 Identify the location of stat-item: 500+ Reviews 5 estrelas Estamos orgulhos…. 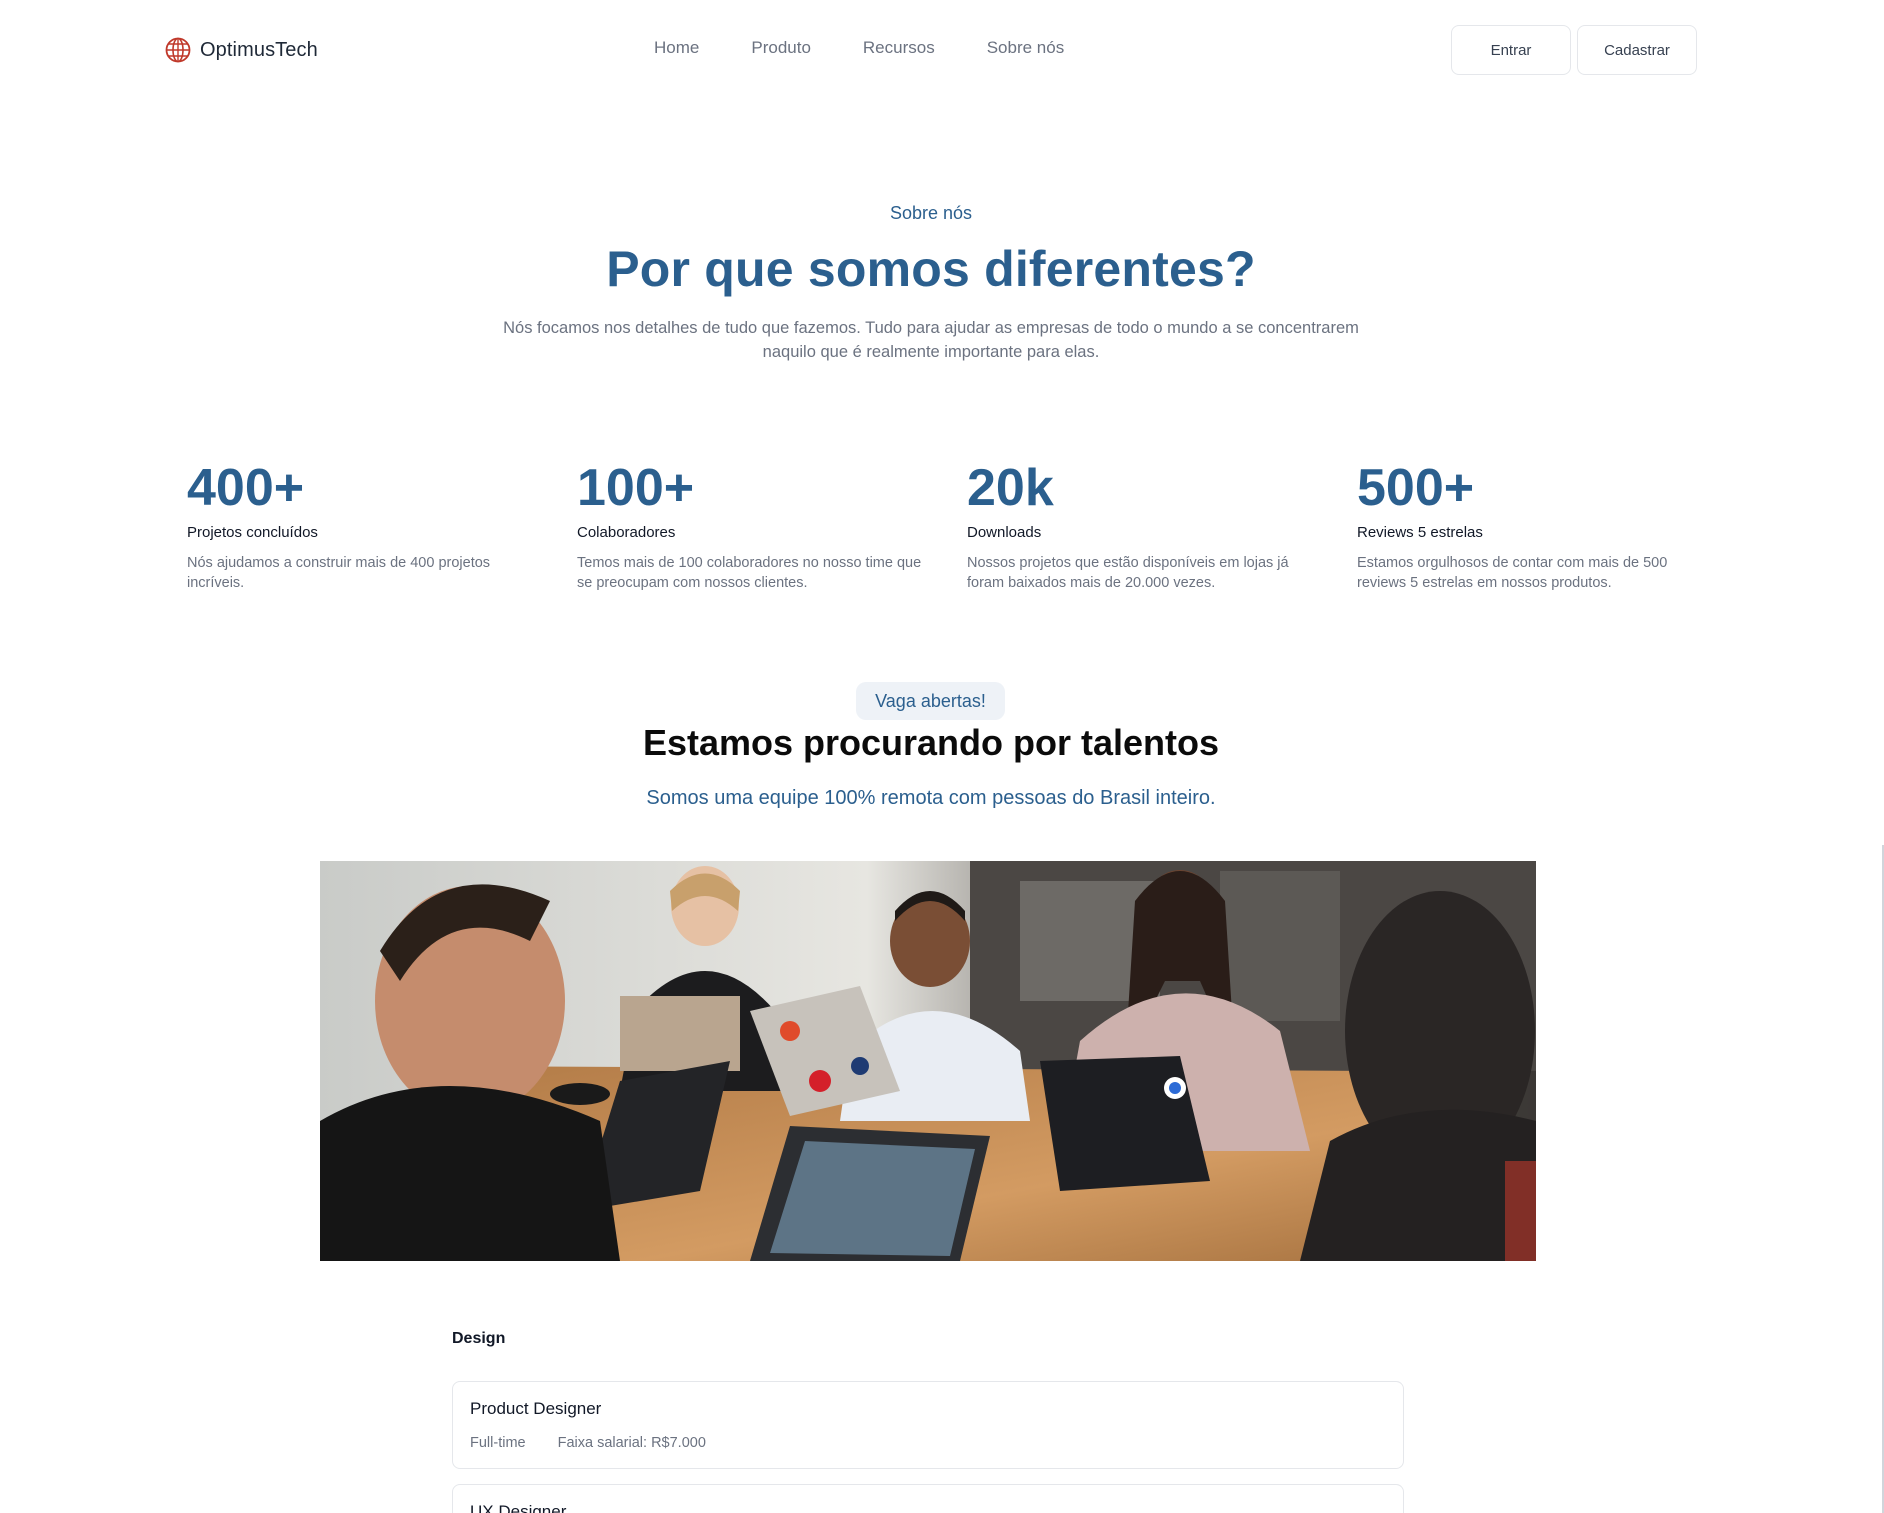
(1552, 528).